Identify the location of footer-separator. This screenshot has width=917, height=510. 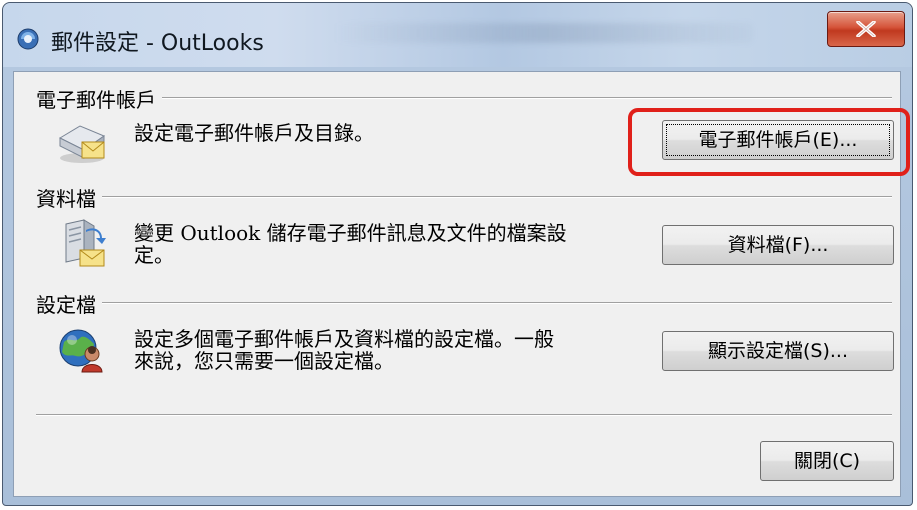
(464, 415).